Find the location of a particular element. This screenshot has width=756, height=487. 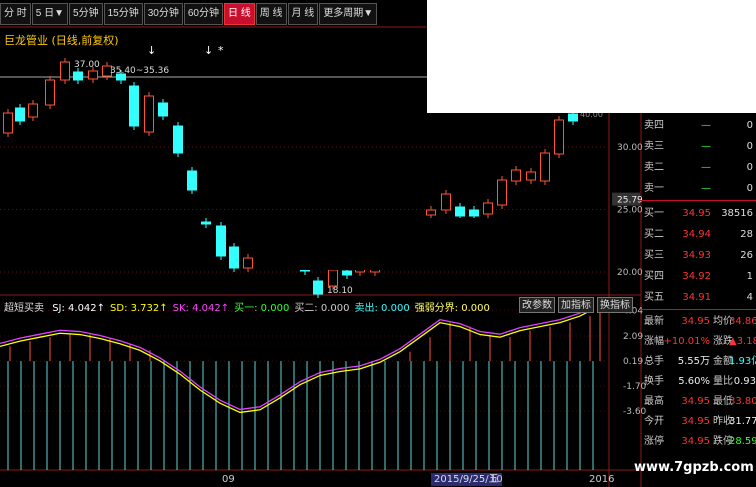

ask-label: 卖二 is located at coordinates (654, 167).